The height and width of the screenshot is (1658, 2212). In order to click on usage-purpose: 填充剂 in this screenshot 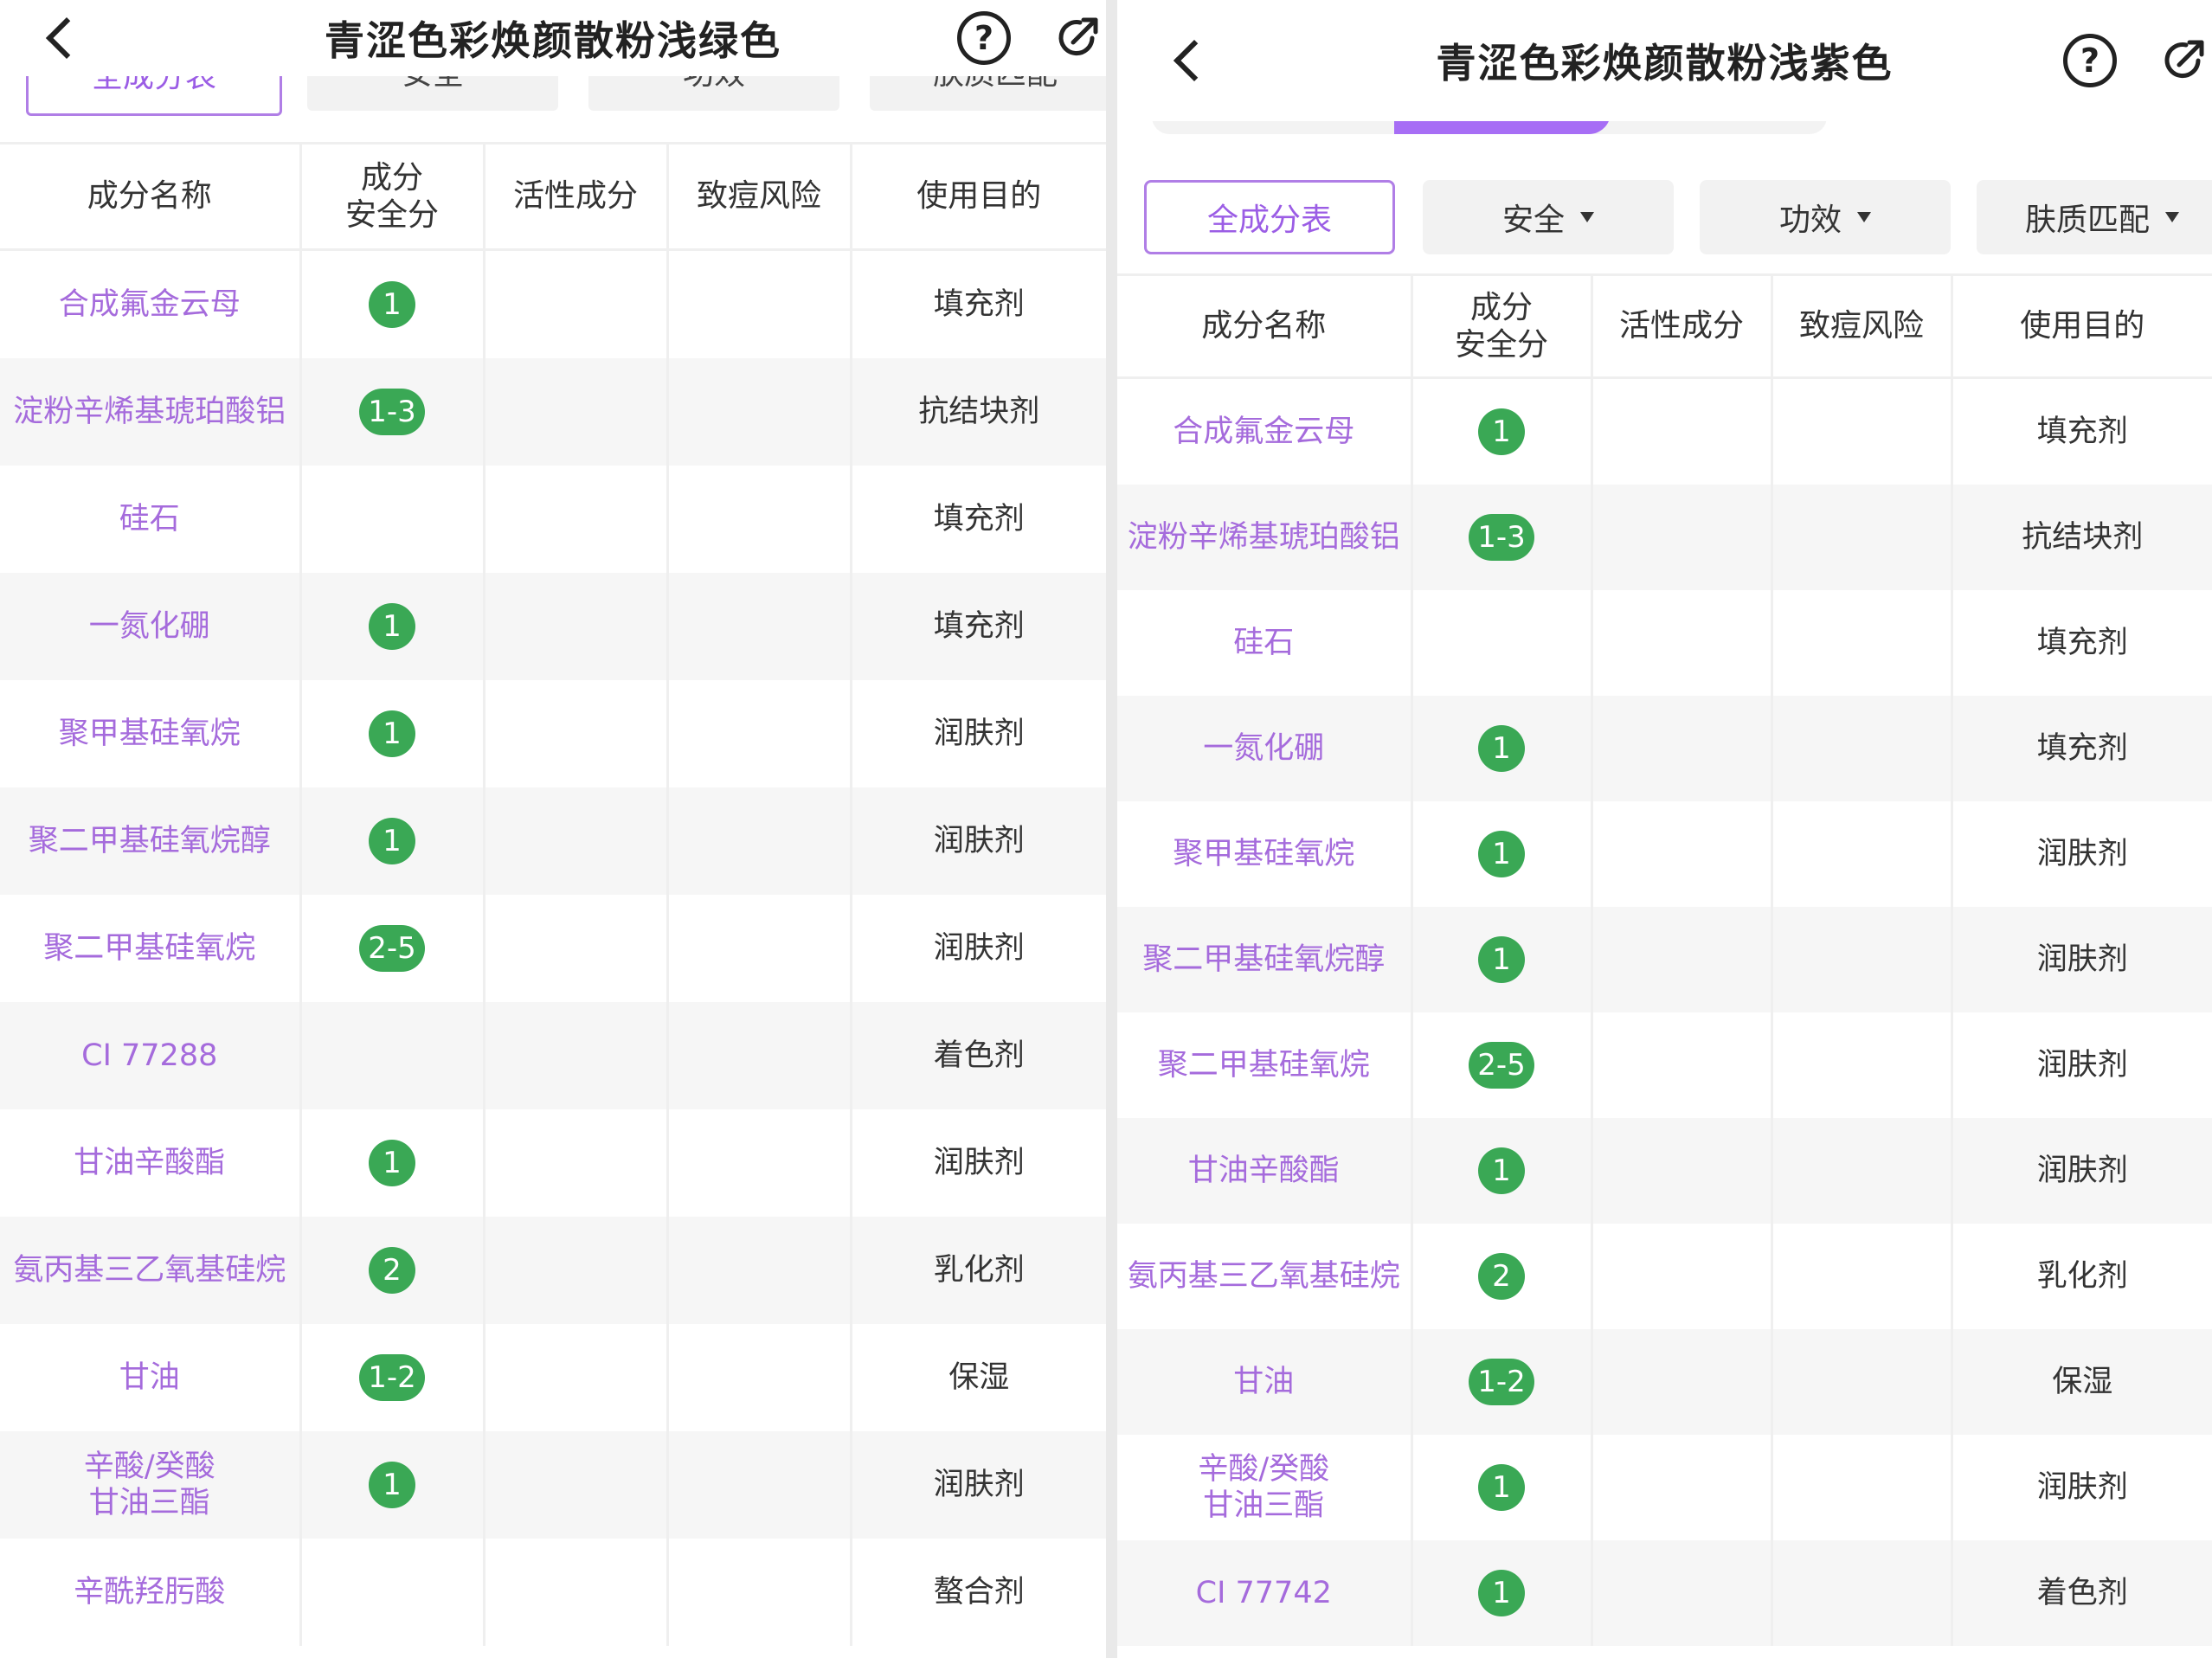, I will do `click(979, 519)`.